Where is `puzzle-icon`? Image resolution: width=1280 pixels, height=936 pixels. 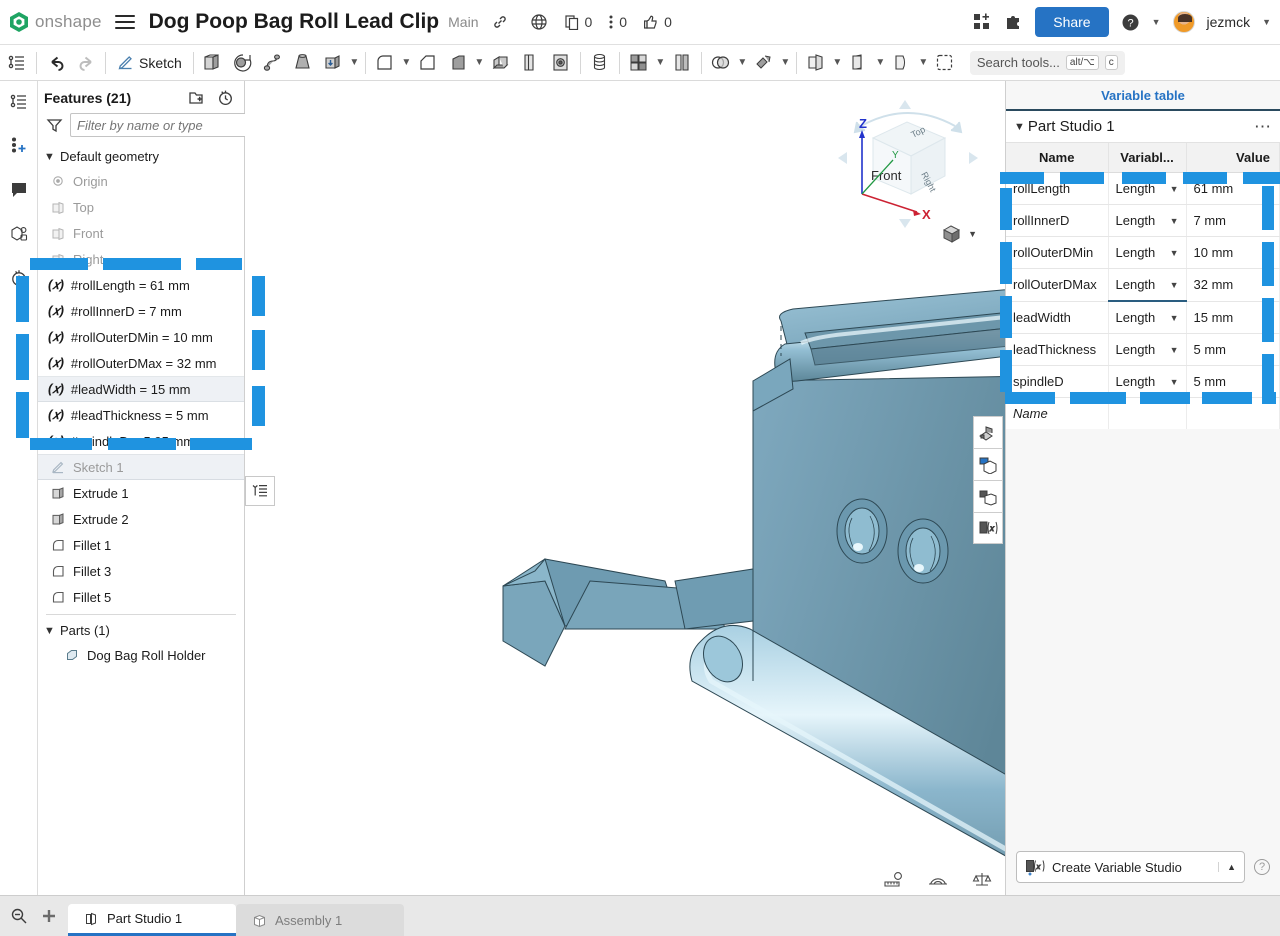 puzzle-icon is located at coordinates (1013, 22).